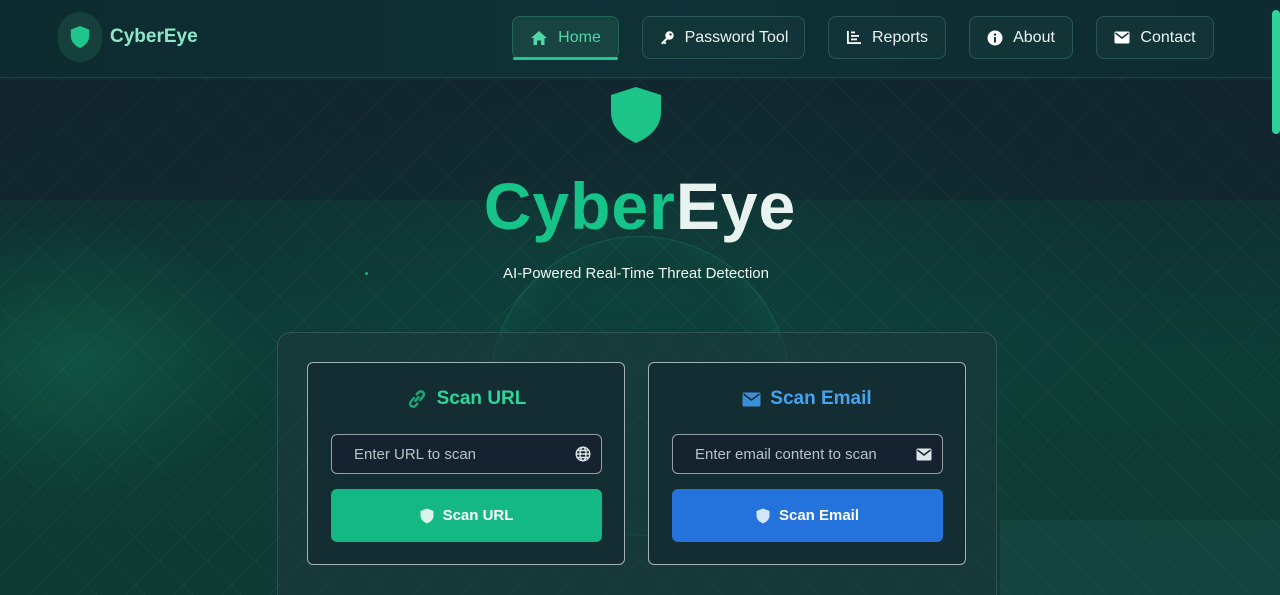 The height and width of the screenshot is (595, 1280). What do you see at coordinates (478, 515) in the screenshot?
I see `scan-url-button-label: Scan URL` at bounding box center [478, 515].